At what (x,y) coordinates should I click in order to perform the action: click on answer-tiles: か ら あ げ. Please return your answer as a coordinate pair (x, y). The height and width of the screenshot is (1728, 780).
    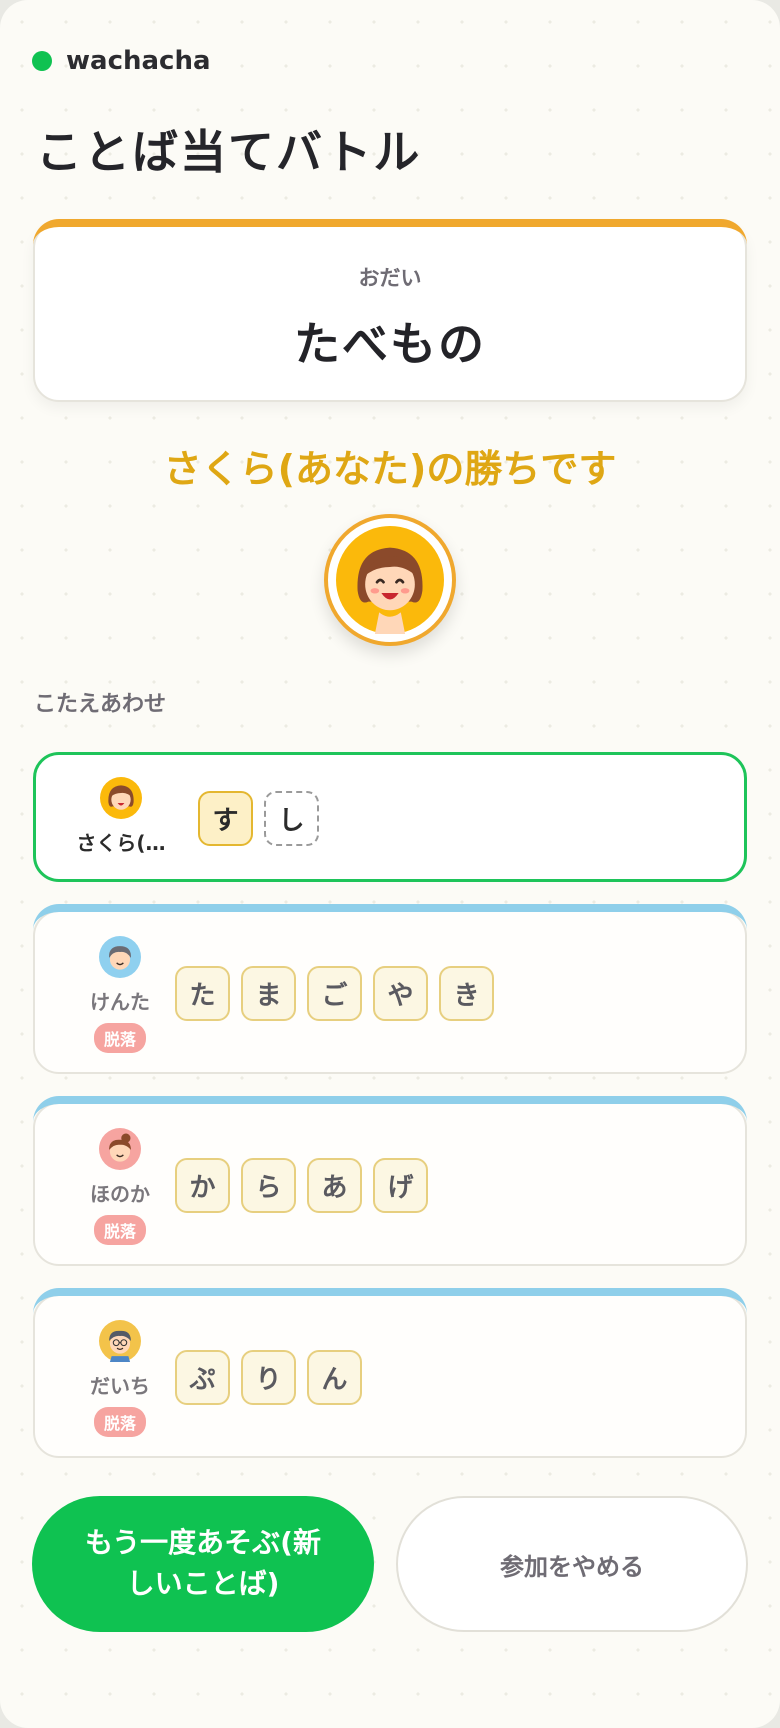
    Looking at the image, I should click on (301, 1185).